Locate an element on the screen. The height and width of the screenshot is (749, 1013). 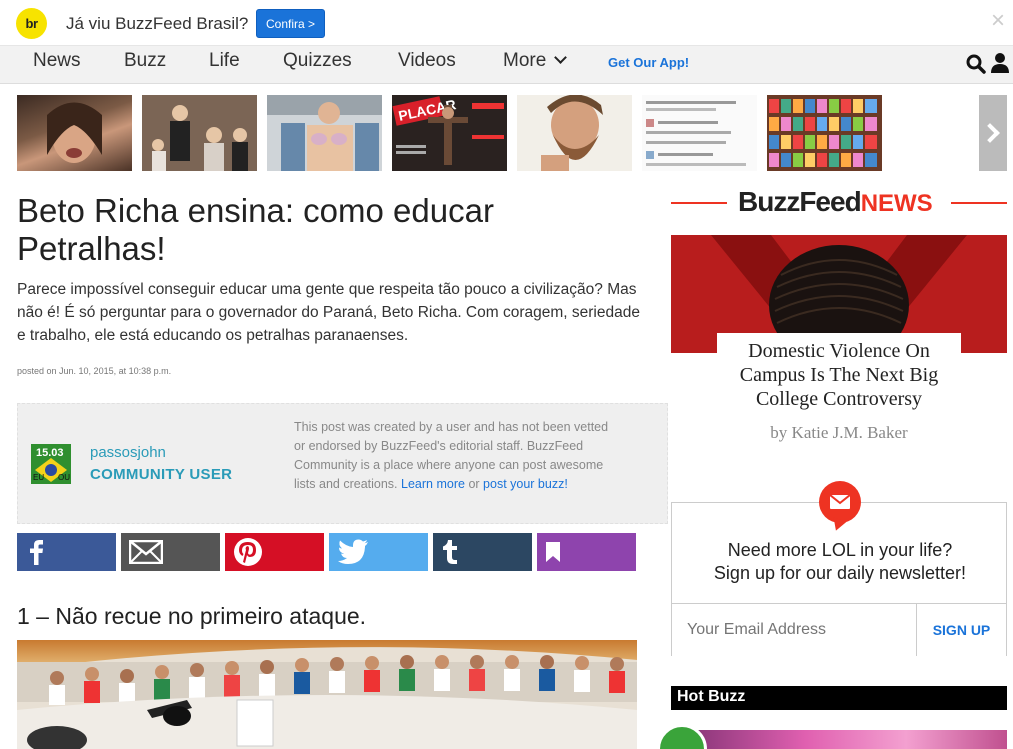
sign-up-button: SIGN UP is located at coordinates (961, 629).